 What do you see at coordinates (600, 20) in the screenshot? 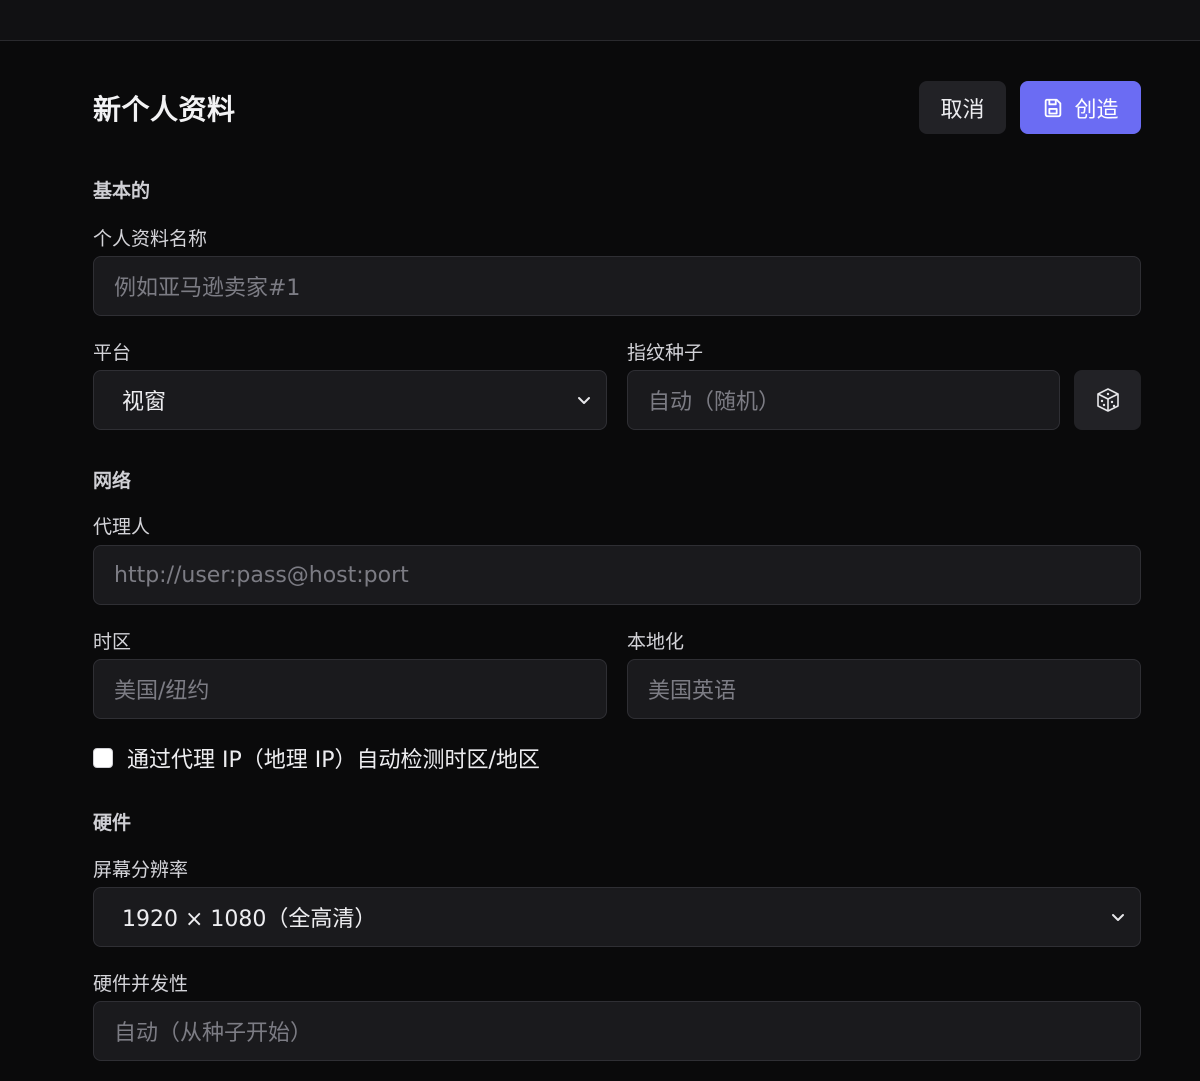
I see `top-bar` at bounding box center [600, 20].